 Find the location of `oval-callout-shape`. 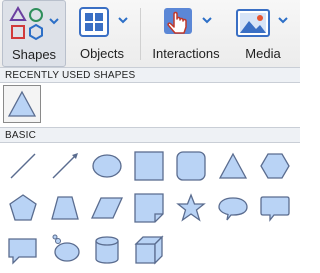

oval-callout-shape is located at coordinates (233, 208).